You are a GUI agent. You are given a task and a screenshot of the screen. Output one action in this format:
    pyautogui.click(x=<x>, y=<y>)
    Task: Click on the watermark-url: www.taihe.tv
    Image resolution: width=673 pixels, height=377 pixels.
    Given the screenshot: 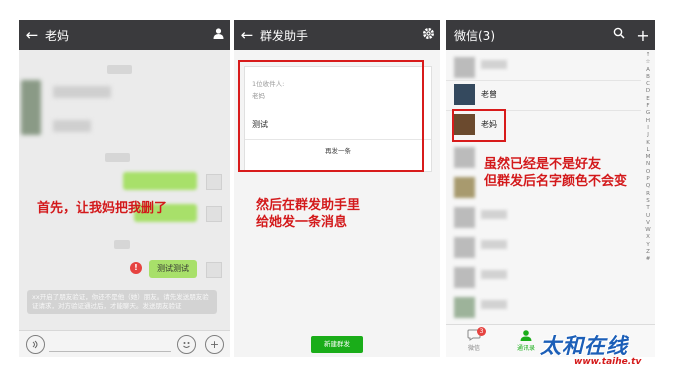 What is the action you would take?
    pyautogui.click(x=608, y=362)
    